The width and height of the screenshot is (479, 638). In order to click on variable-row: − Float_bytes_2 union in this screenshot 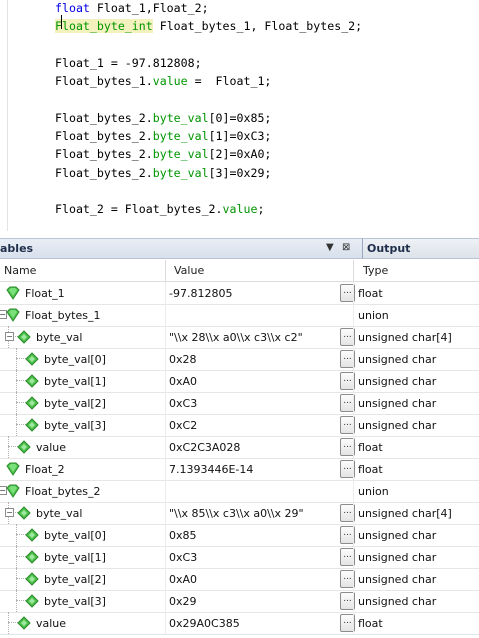, I will do `click(239, 491)`.